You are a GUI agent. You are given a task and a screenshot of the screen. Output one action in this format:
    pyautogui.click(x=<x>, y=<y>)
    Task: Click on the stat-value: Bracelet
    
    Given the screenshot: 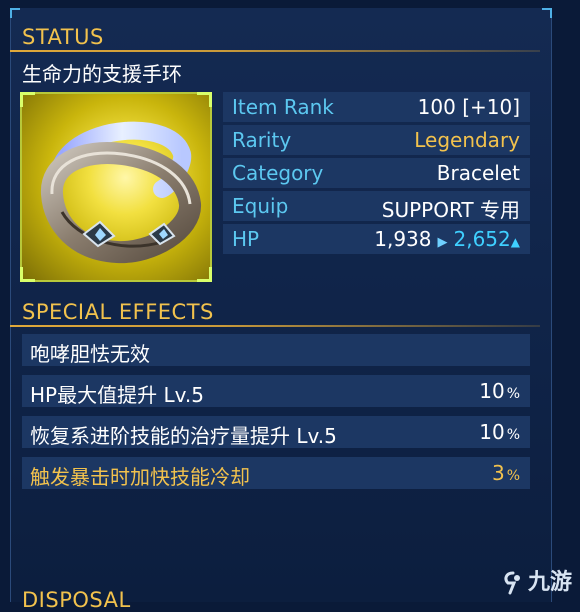 What is the action you would take?
    pyautogui.click(x=478, y=173)
    